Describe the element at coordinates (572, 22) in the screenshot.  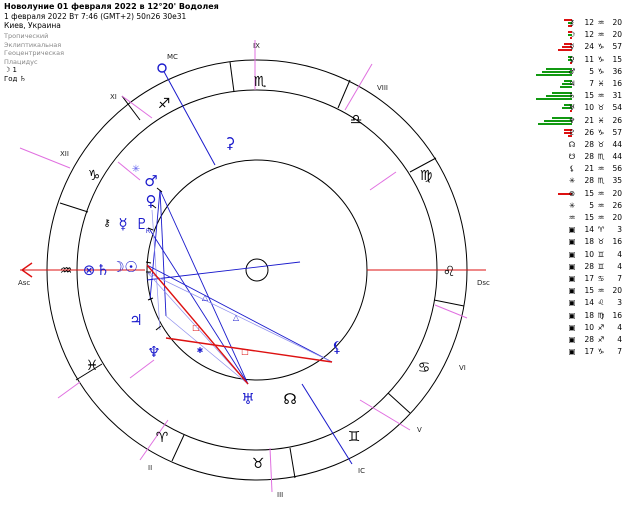
I see `planet-list-glyph-icon: ⚷` at that location.